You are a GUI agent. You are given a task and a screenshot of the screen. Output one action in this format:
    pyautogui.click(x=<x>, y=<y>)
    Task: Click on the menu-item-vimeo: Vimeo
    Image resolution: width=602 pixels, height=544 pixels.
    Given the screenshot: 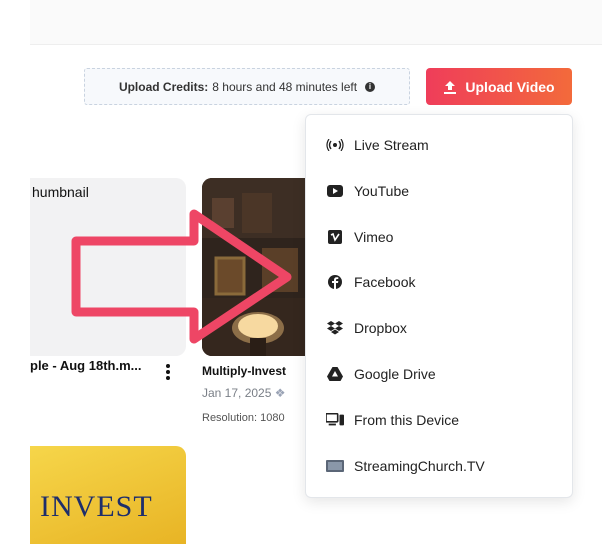 What is the action you would take?
    pyautogui.click(x=359, y=237)
    